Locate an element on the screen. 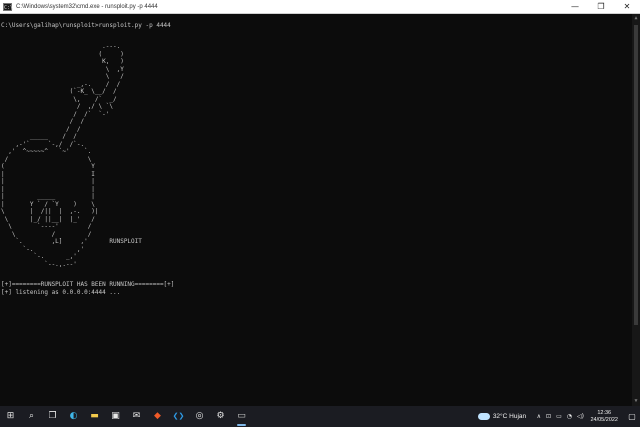 Image resolution: width=640 pixels, height=427 pixels. taskbar-browser: ◎ is located at coordinates (199, 416).